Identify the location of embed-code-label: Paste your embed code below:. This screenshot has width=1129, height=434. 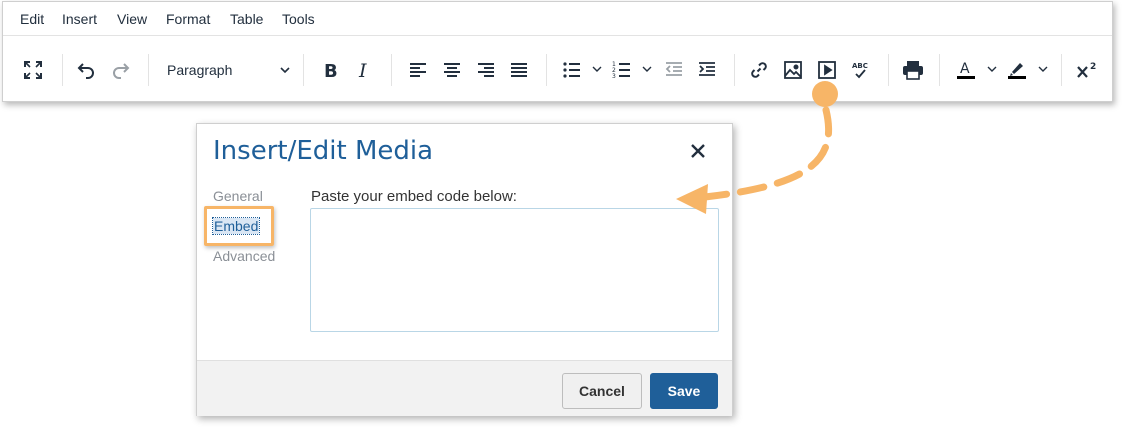
(414, 196).